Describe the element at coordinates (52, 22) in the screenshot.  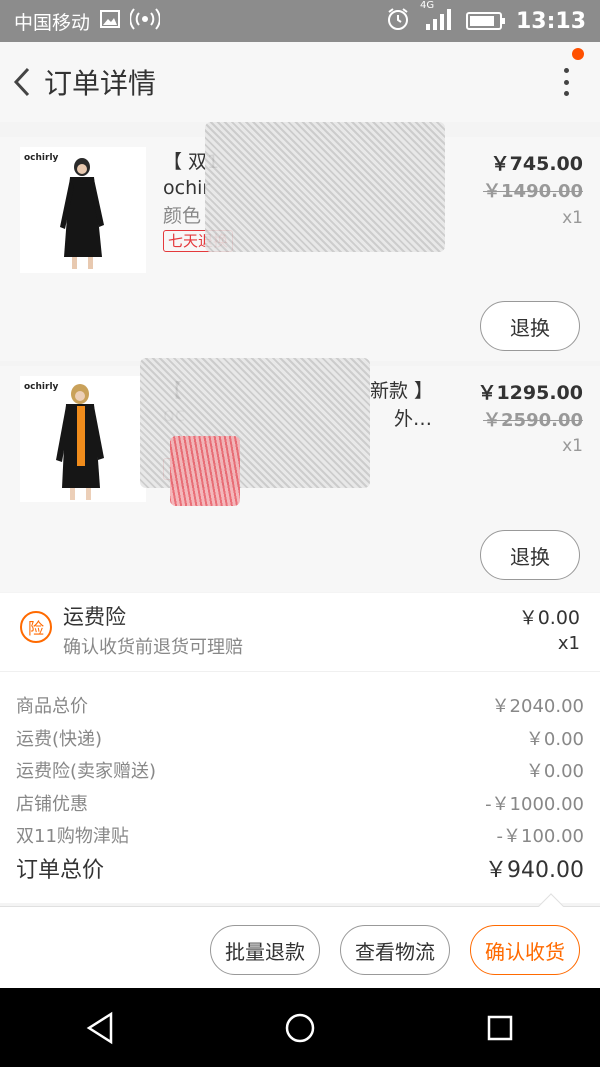
I see `carrier-label: 中国移动` at that location.